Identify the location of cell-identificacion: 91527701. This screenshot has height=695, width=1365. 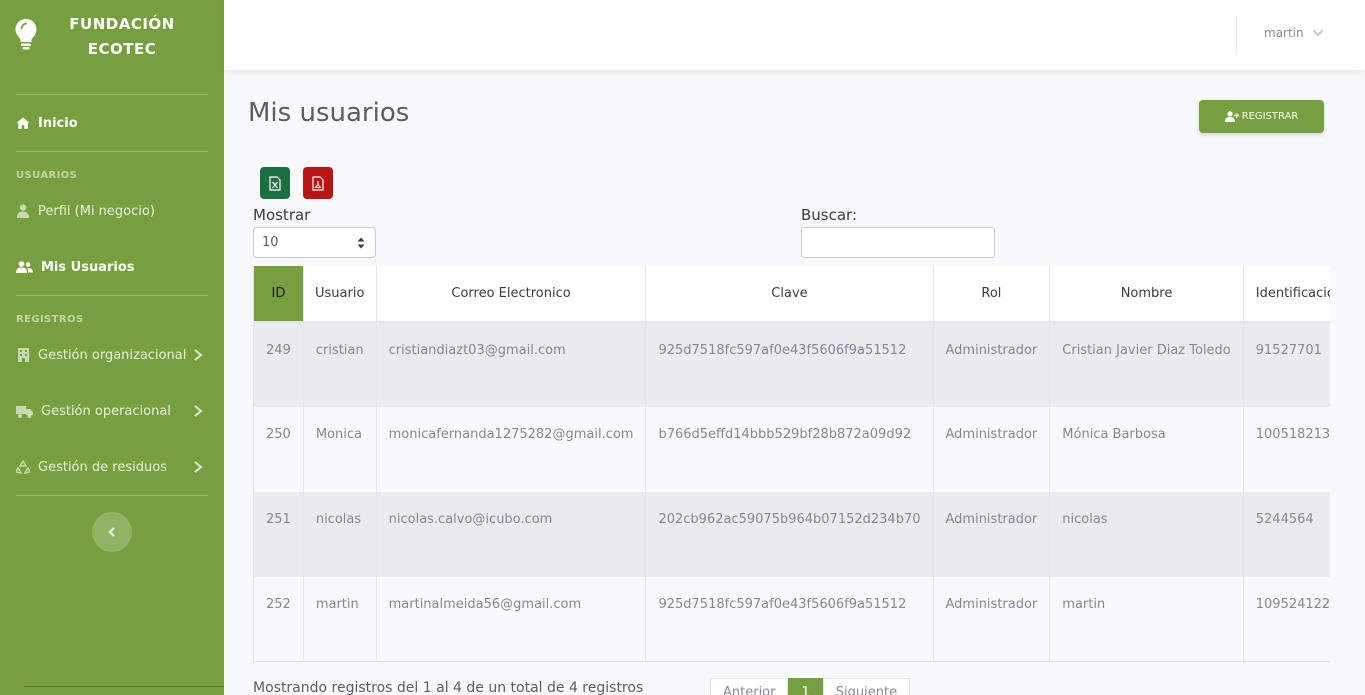
(1286, 364).